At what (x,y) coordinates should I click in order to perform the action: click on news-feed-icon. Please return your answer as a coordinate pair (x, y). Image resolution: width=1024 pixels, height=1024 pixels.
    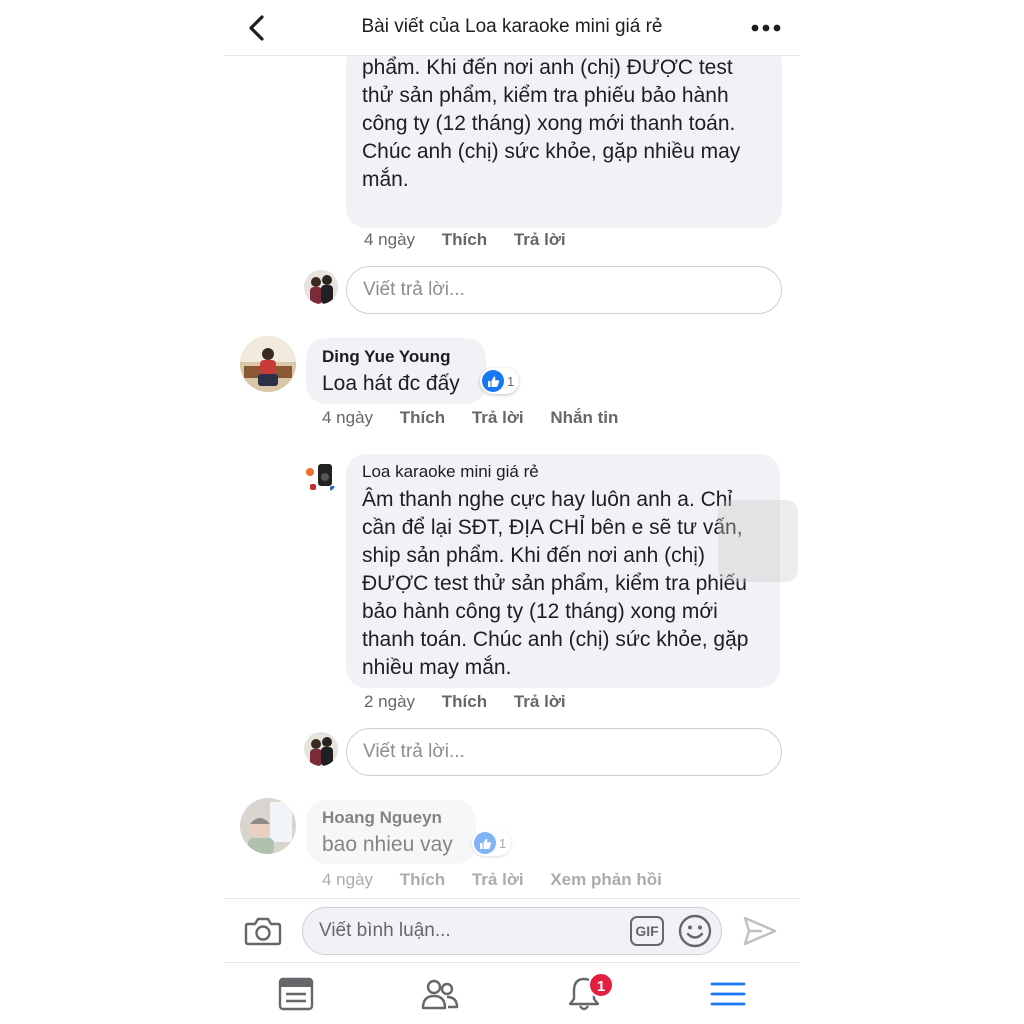
    Looking at the image, I should click on (296, 994).